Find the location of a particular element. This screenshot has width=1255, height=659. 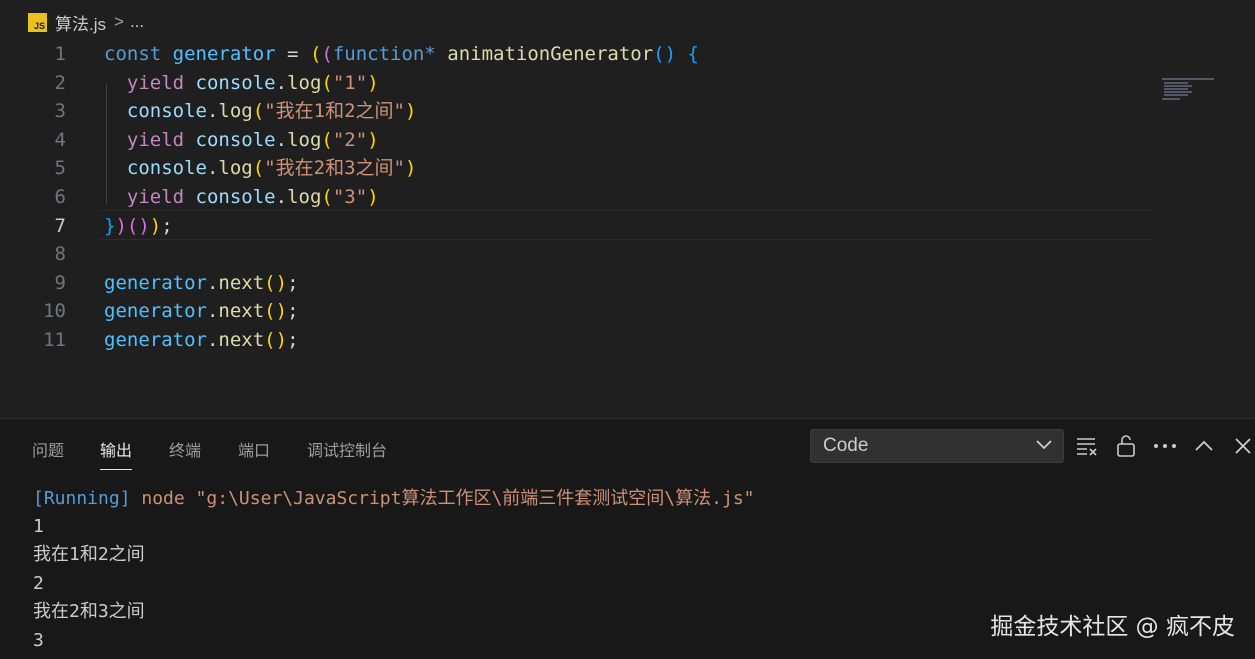

chevron-down-icon is located at coordinates (1044, 446).